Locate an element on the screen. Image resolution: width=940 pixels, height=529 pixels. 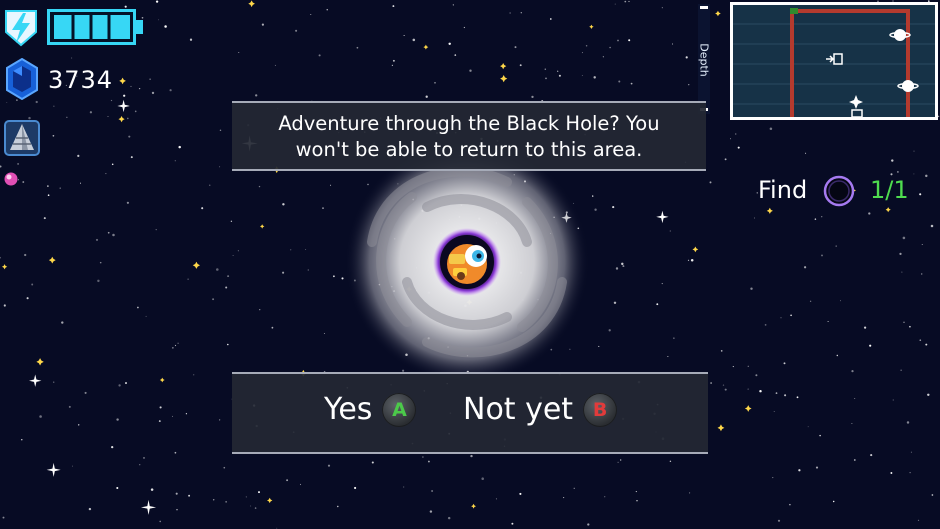
choice-dialog: Yes A Not yet B is located at coordinates (470, 413).